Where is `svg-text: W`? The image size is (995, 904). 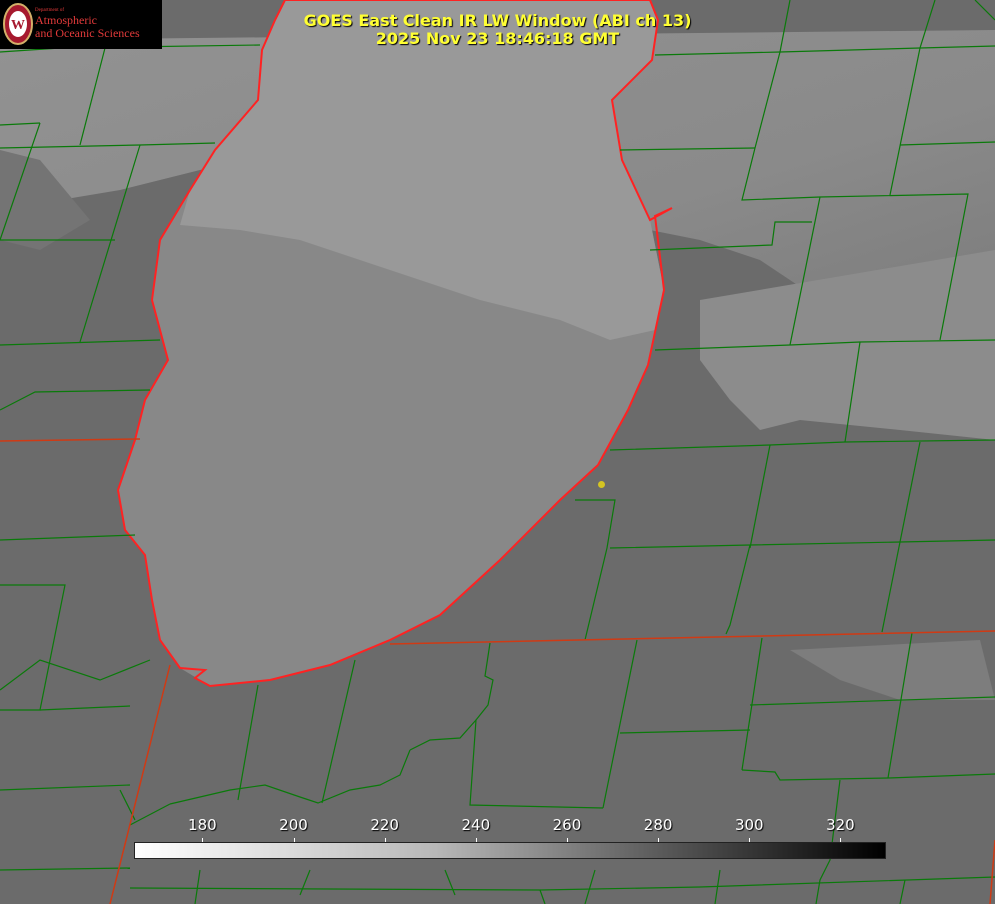
svg-text: W is located at coordinates (18, 25).